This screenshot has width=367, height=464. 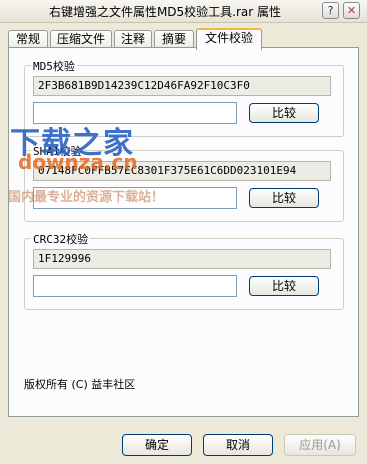 What do you see at coordinates (238, 445) in the screenshot?
I see `cancel-button: 取消` at bounding box center [238, 445].